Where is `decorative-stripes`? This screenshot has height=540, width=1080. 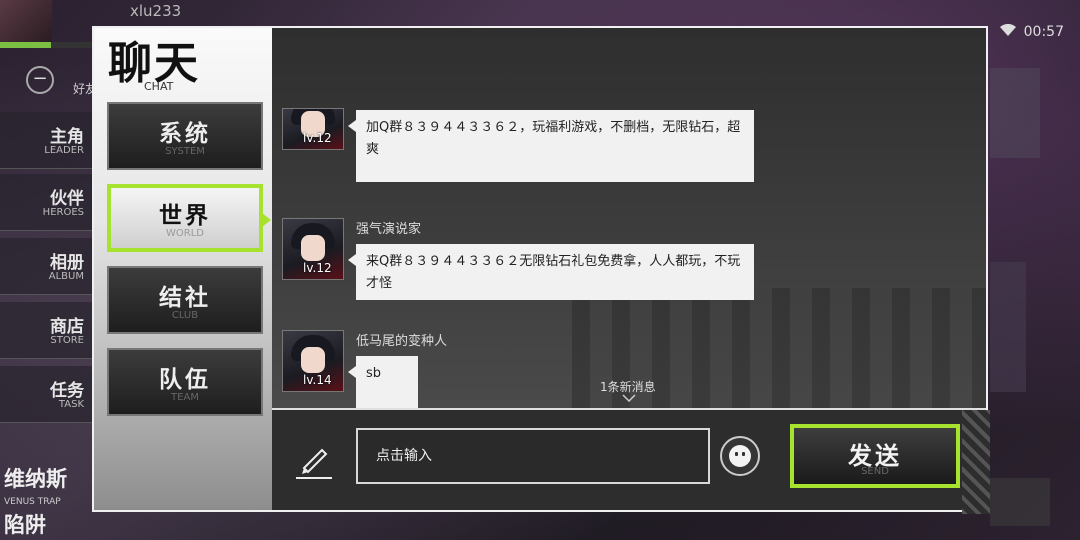
decorative-stripes is located at coordinates (976, 462).